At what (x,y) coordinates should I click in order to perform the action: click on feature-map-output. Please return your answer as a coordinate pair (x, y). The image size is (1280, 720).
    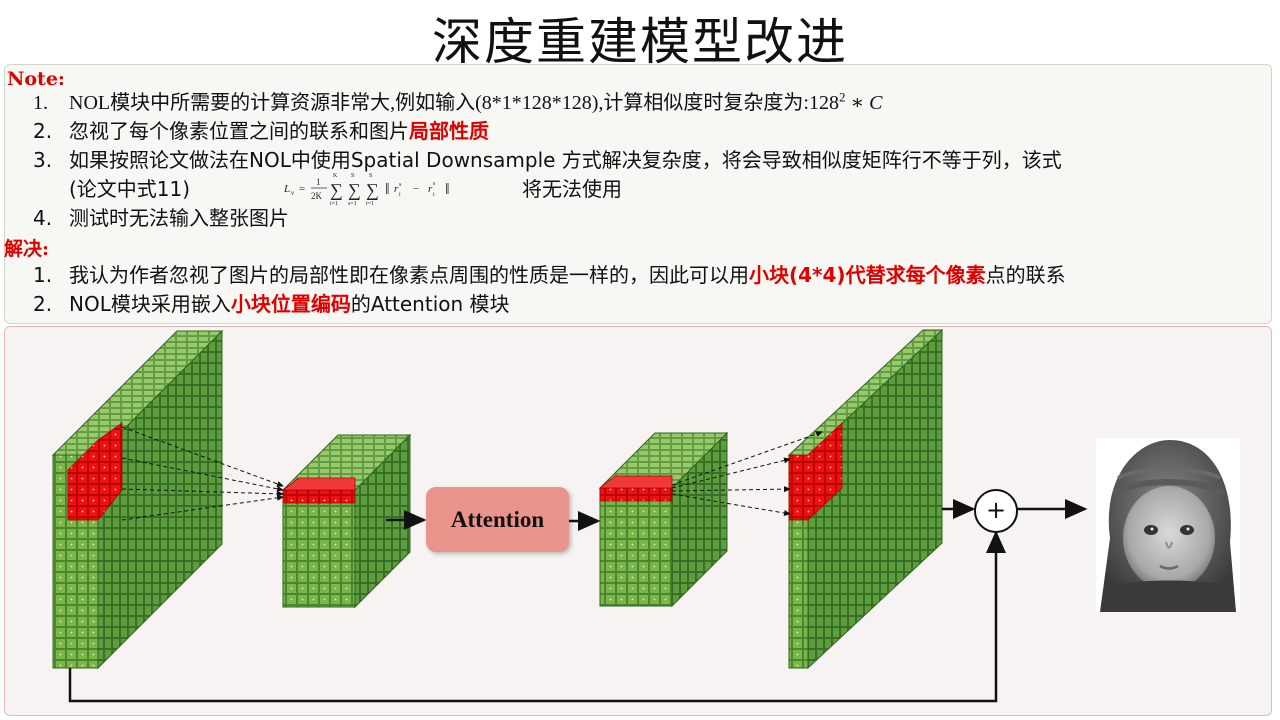
    Looking at the image, I should click on (865, 499).